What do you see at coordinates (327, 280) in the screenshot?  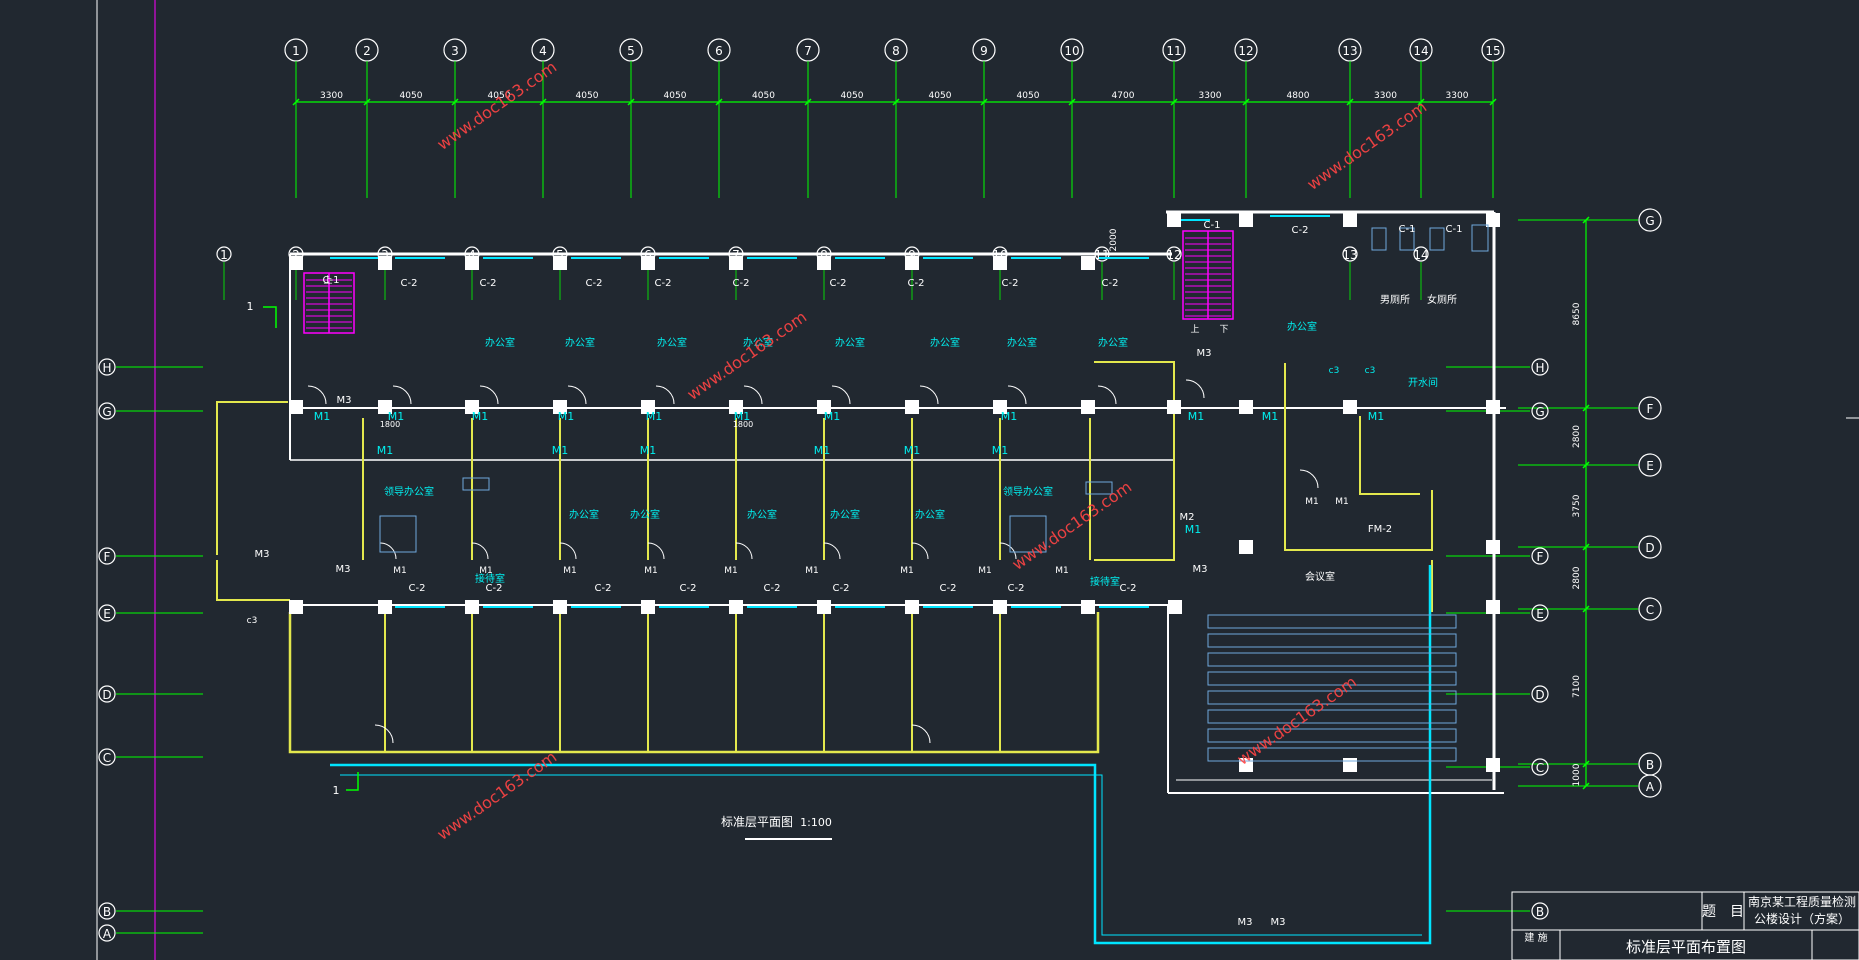 I see `stair-w-up: 上` at bounding box center [327, 280].